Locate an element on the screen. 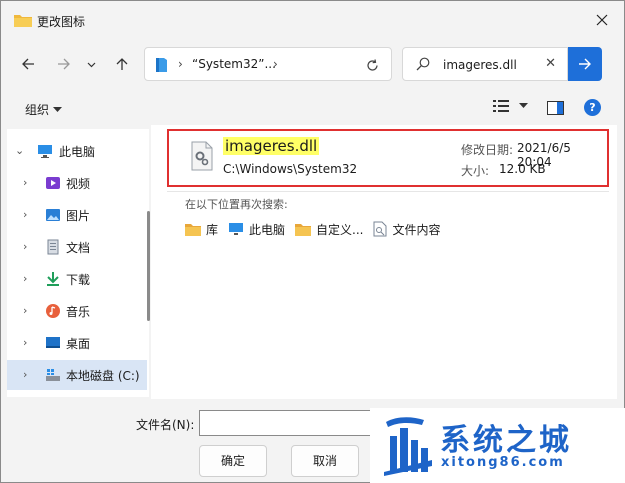 The image size is (625, 483). search-again-this-pc: 此电脑 is located at coordinates (256, 229).